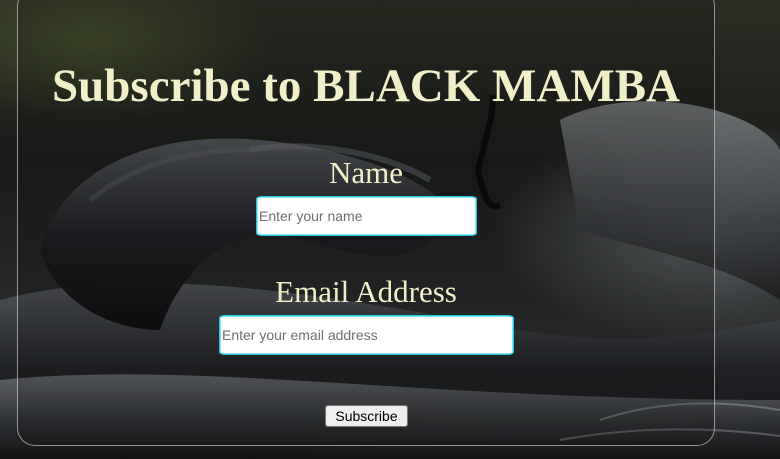 The height and width of the screenshot is (459, 780). Describe the element at coordinates (366, 416) in the screenshot. I see `subscribe-button: Subscribe` at that location.